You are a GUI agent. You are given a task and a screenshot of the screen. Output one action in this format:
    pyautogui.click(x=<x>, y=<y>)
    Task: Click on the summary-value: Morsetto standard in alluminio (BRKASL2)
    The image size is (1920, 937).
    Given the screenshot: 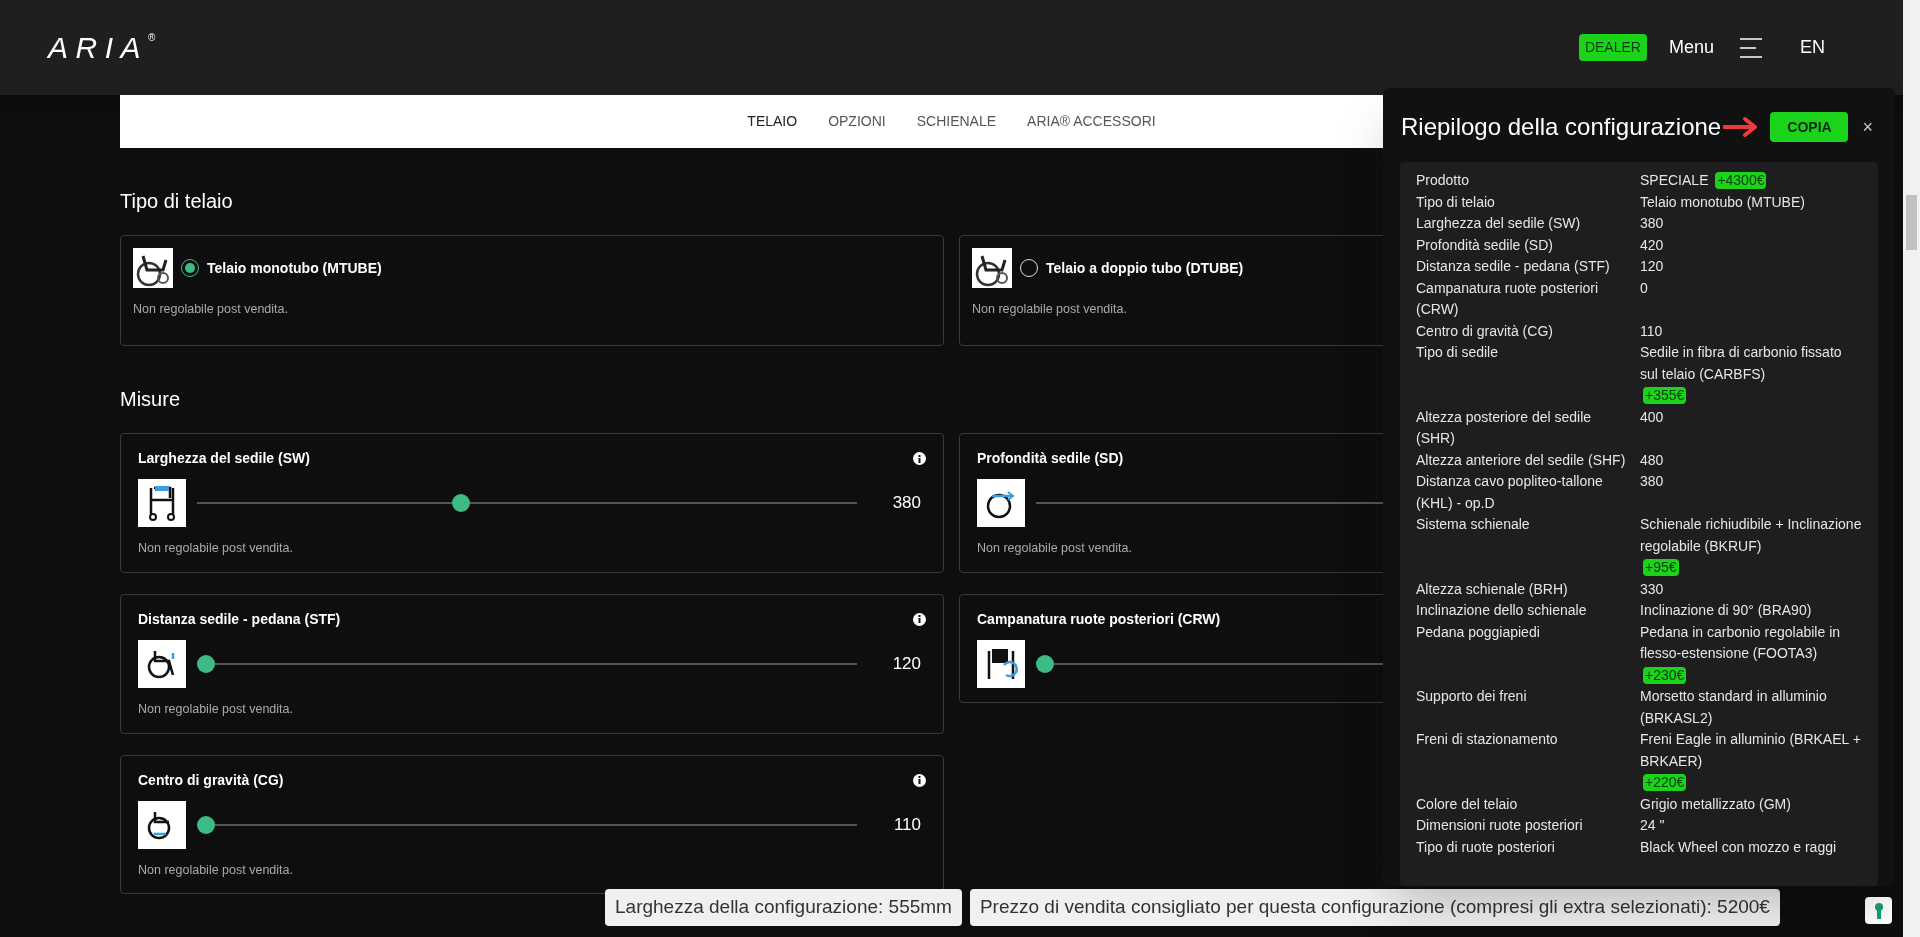 What is the action you would take?
    pyautogui.click(x=1734, y=707)
    